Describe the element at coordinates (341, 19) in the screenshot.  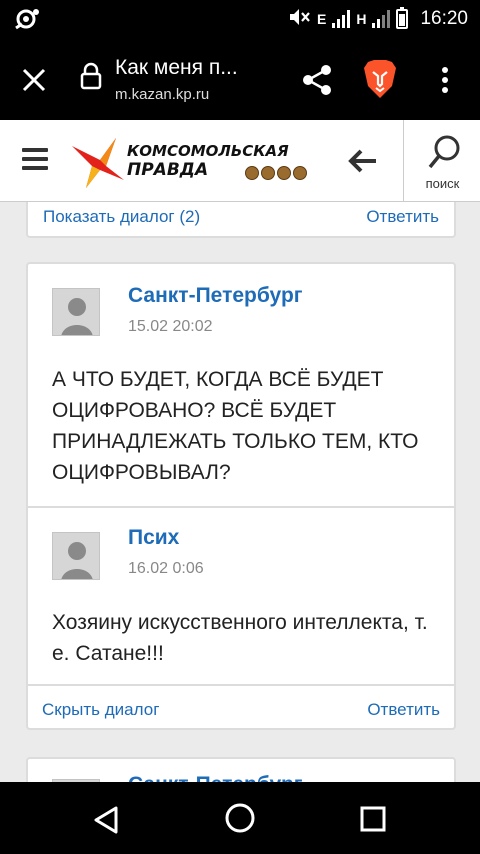
I see `signal-icon` at that location.